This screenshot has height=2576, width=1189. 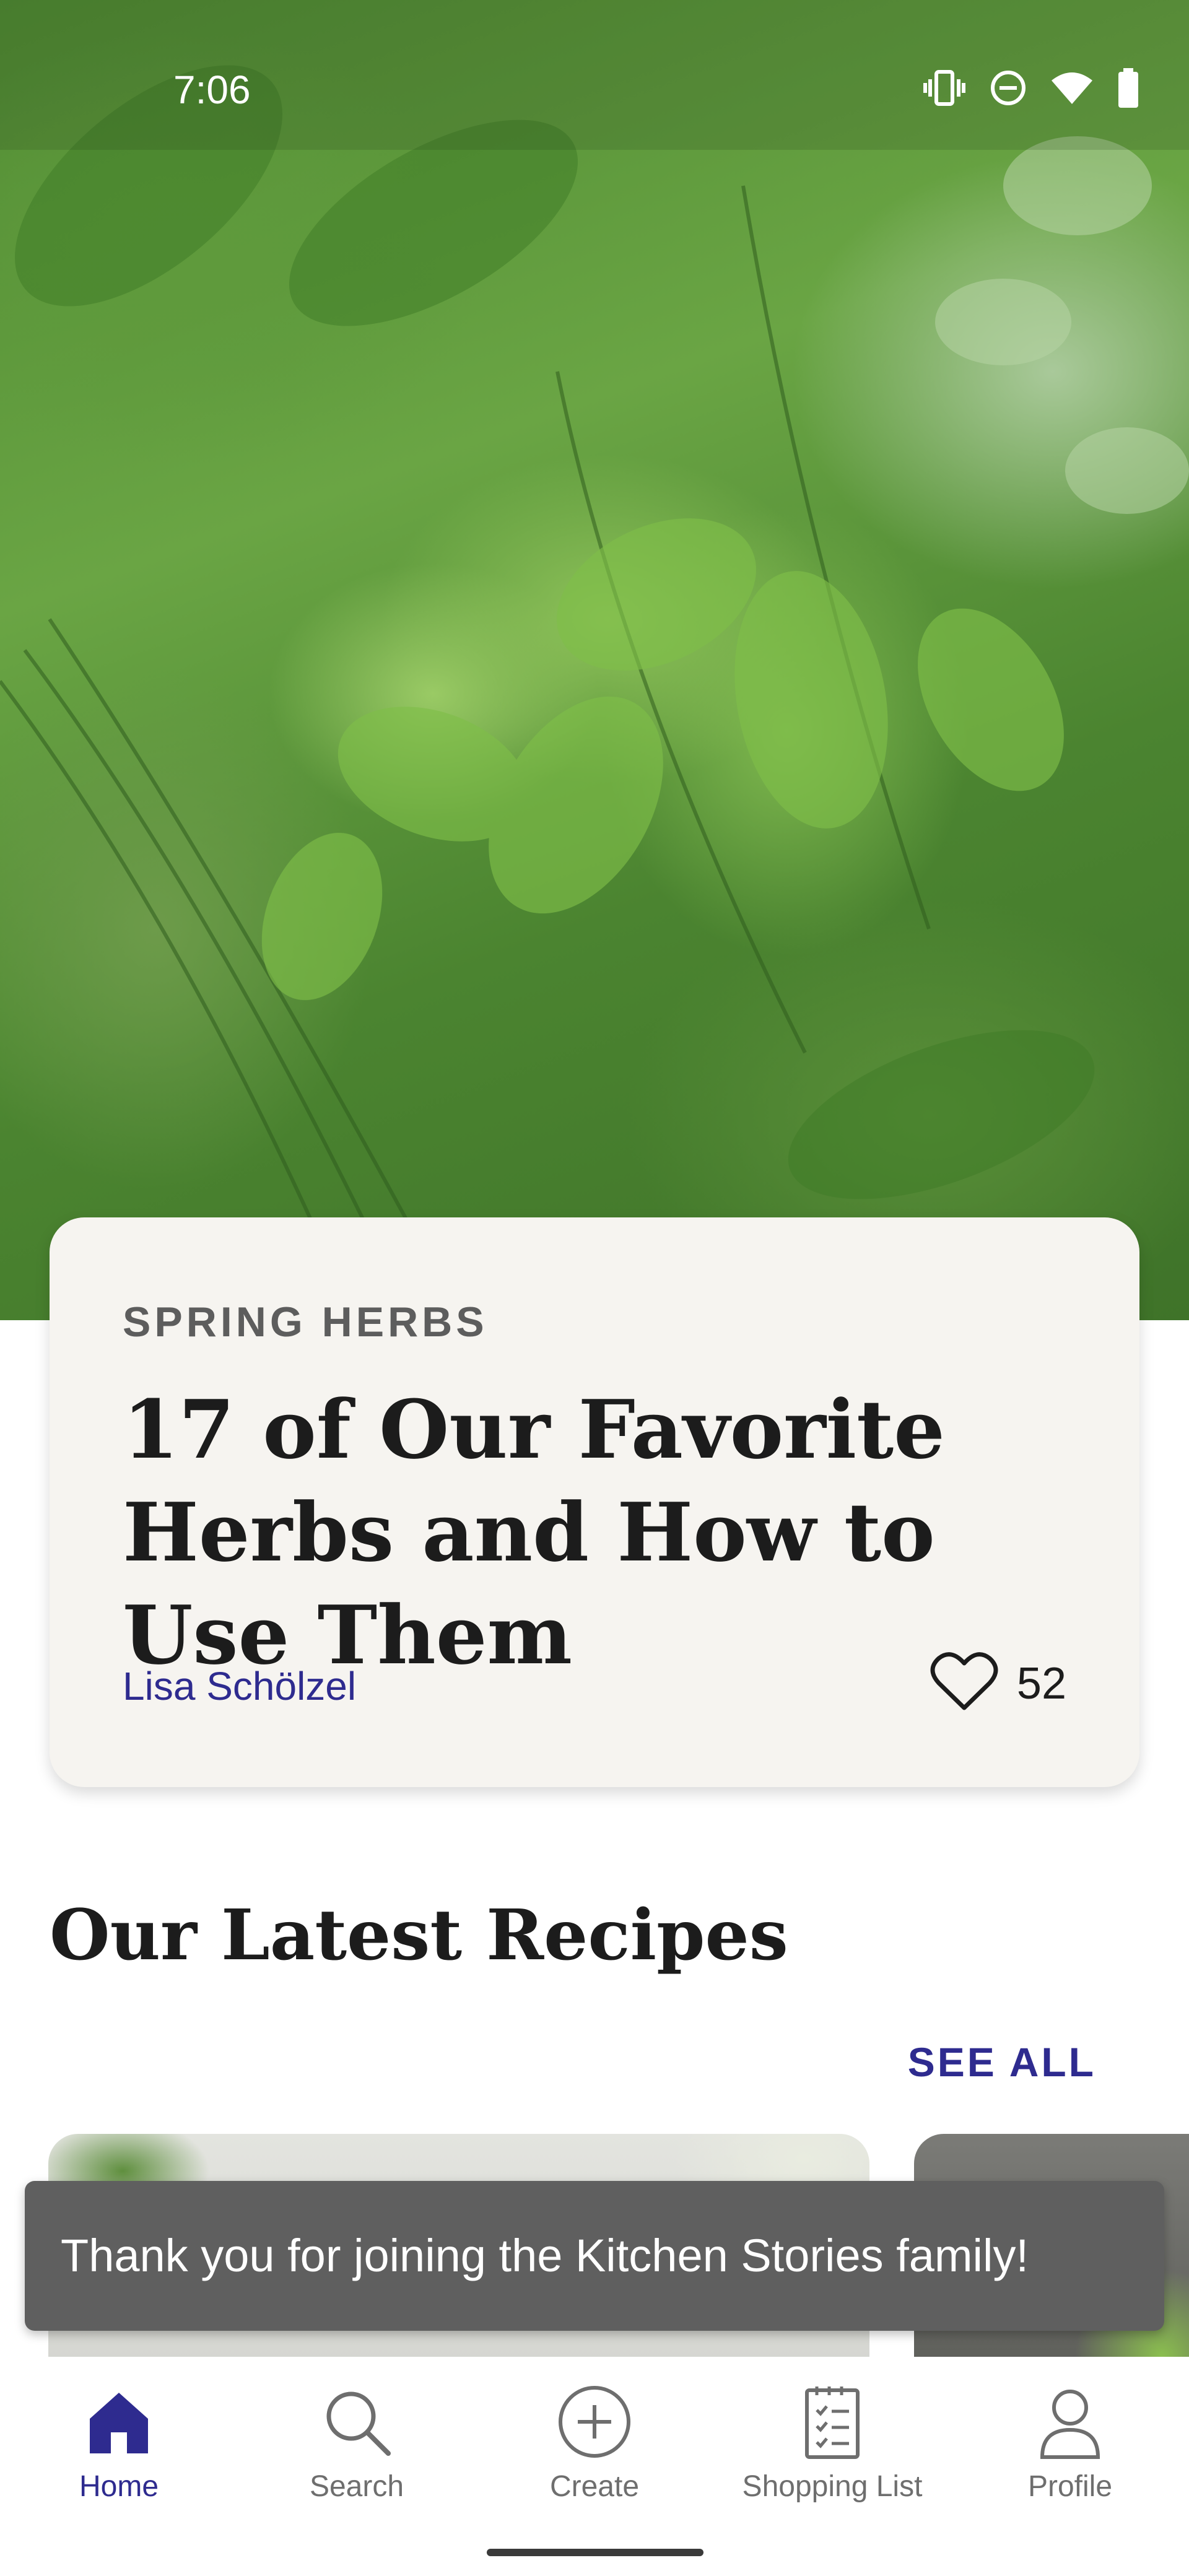 I want to click on article-author-link: Lisa Schölzel, so click(x=239, y=1686).